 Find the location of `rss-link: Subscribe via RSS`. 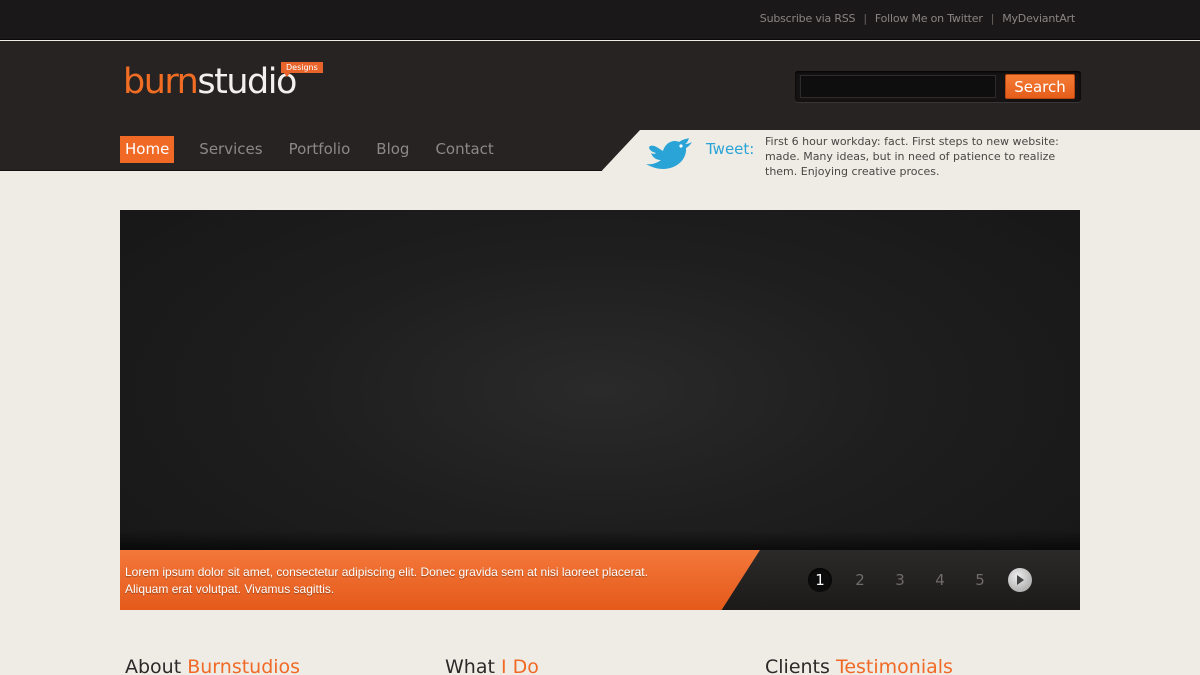

rss-link: Subscribe via RSS is located at coordinates (808, 18).